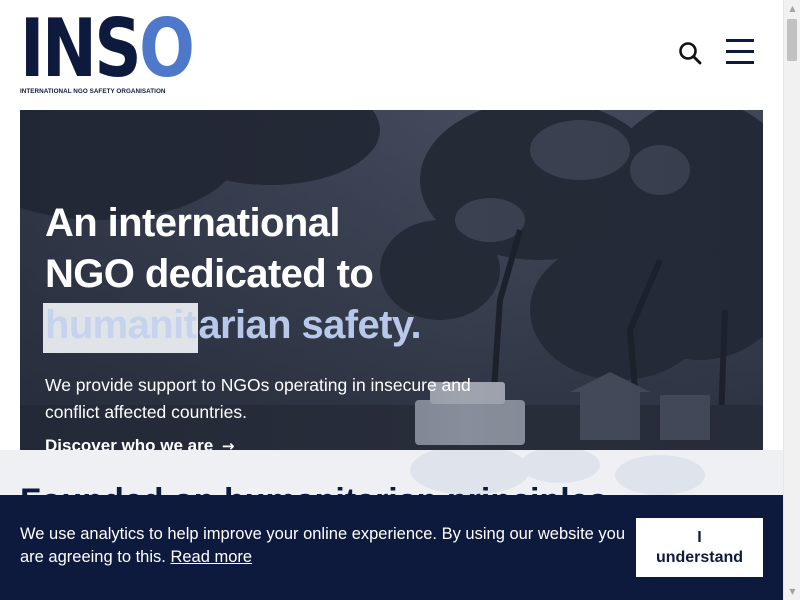 Image resolution: width=800 pixels, height=600 pixels. What do you see at coordinates (740, 40) in the screenshot?
I see `hamburger-menu-icon` at bounding box center [740, 40].